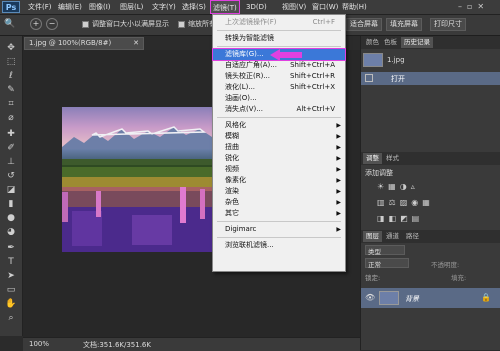 The height and width of the screenshot is (351, 500). What do you see at coordinates (52, 24) in the screenshot?
I see `zoom-out-icon: −` at bounding box center [52, 24].